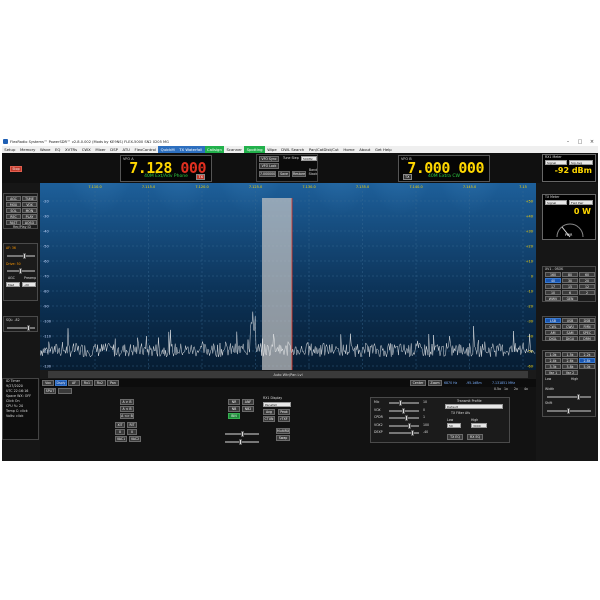 The image size is (600, 600). Describe the element at coordinates (166, 168) in the screenshot. I see `vfo-a-display: VFO A 7.128 000 40M Ext/Adv Phone TX` at that location.